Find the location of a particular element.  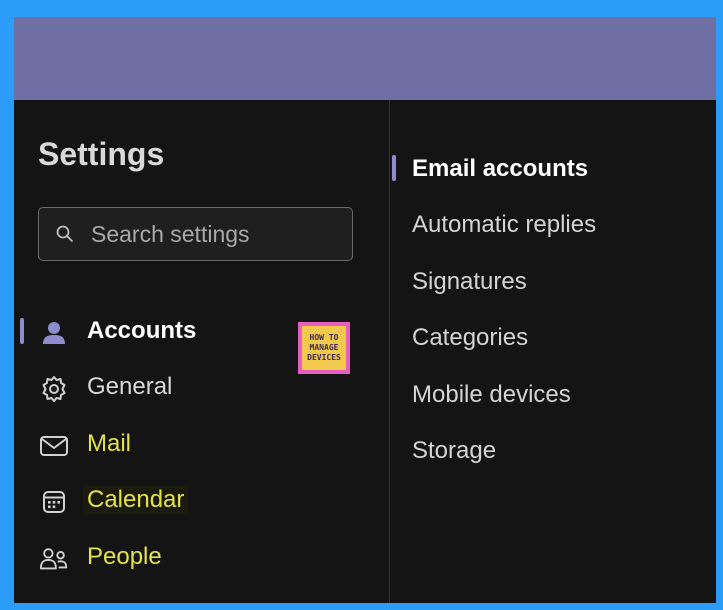

subnav-item-automatic-replies: Automatic replies is located at coordinates (553, 223).